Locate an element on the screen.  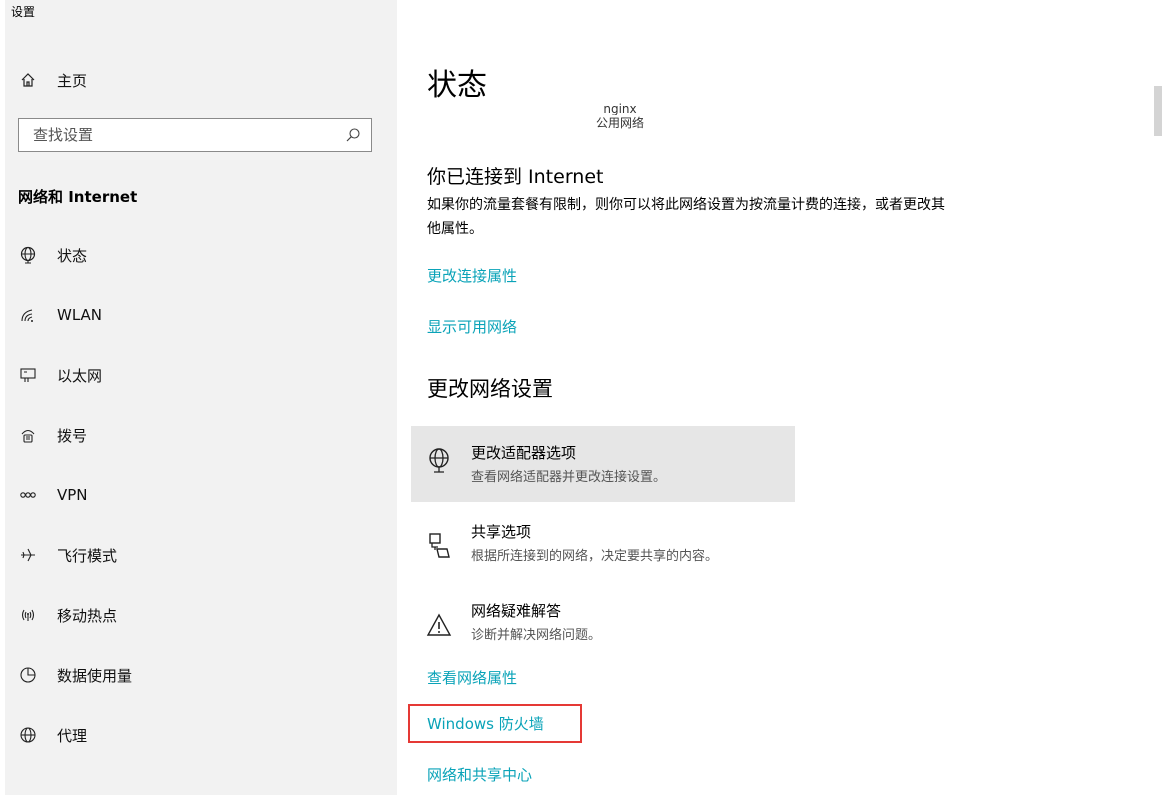
search-icon is located at coordinates (353, 135).